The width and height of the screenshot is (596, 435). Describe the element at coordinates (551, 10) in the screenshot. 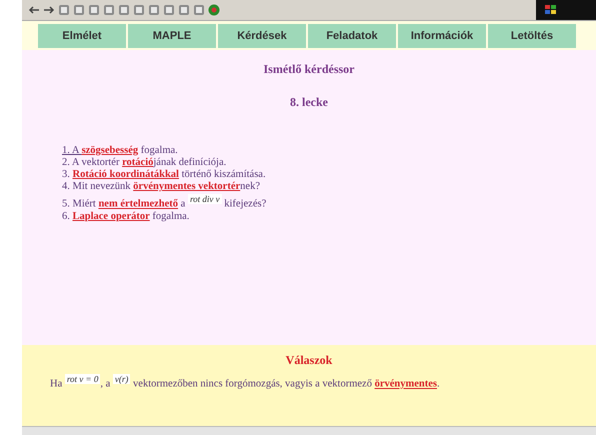

I see `windows-logo-icon` at that location.